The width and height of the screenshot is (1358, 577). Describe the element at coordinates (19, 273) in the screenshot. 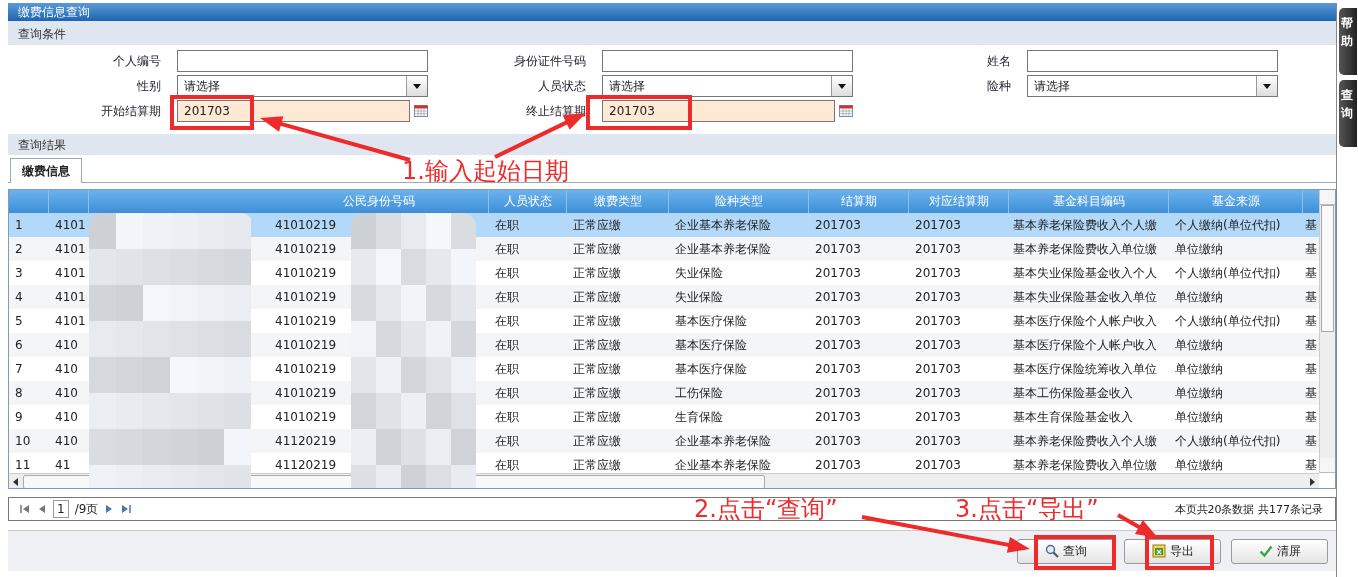

I see `table-cell-text: 3` at that location.